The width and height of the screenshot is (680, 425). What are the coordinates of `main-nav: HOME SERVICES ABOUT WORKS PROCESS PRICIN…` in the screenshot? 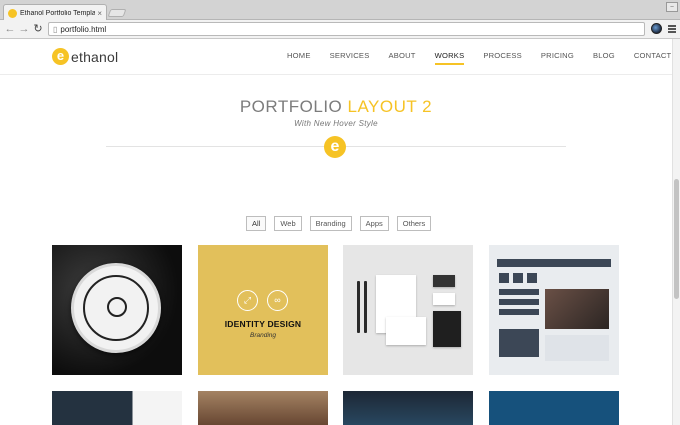 It's located at (479, 57).